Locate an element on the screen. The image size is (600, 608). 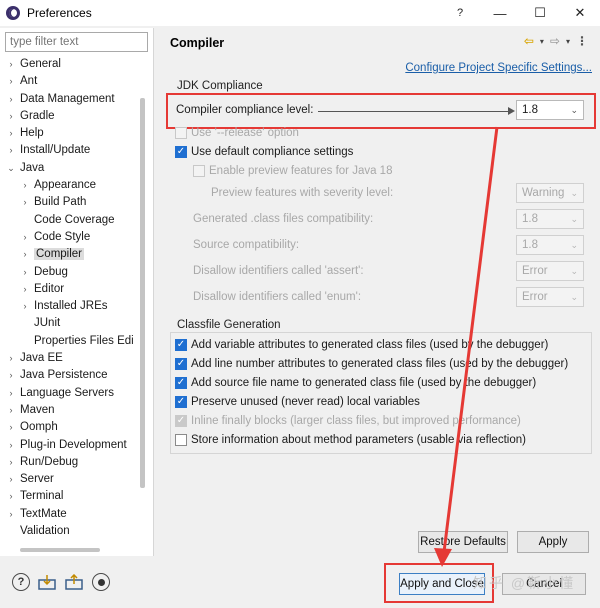
record-icon is located at coordinates (101, 582).